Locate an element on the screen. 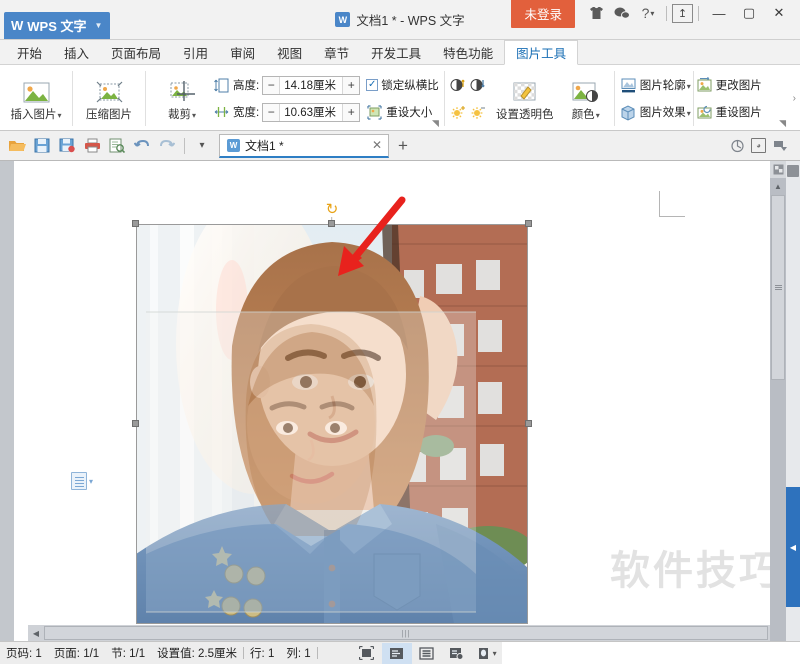 The width and height of the screenshot is (800, 664). width-increment: + is located at coordinates (351, 112).